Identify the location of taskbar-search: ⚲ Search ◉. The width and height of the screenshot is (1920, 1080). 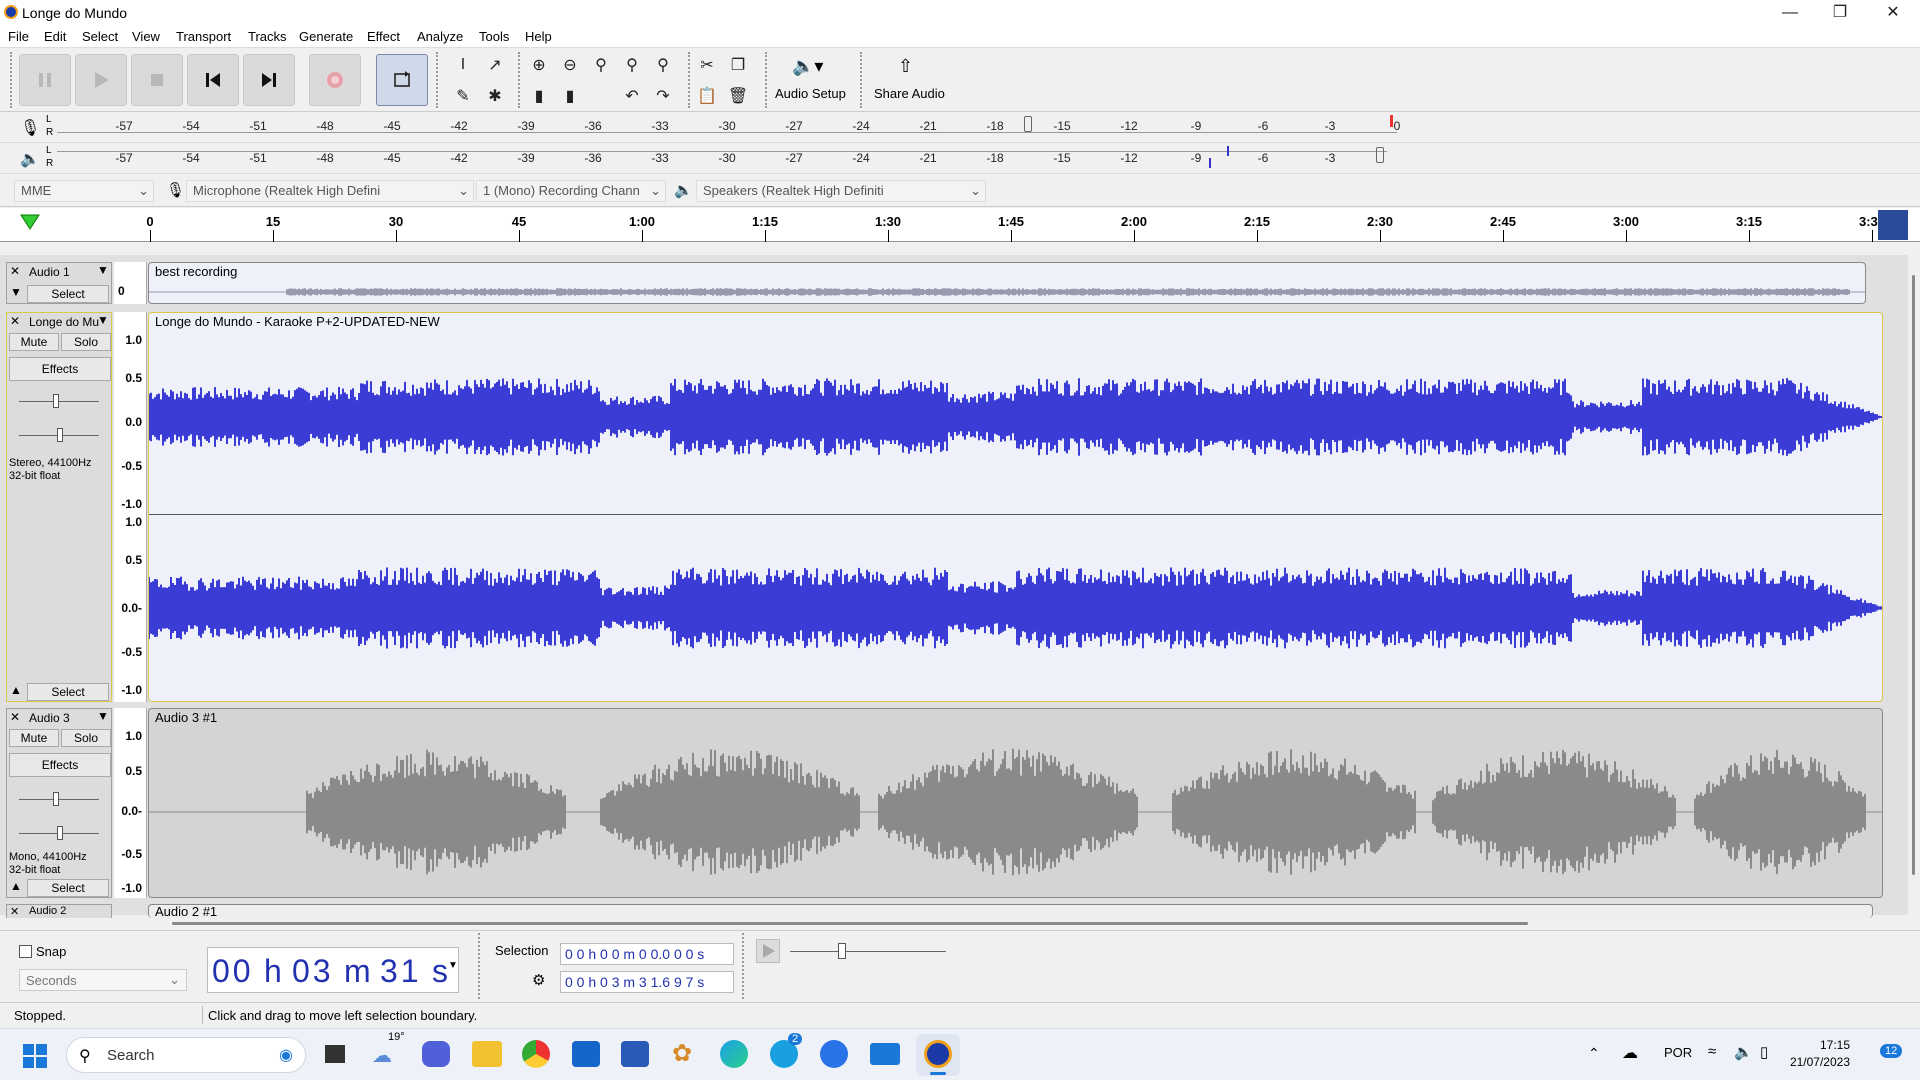
(186, 1055).